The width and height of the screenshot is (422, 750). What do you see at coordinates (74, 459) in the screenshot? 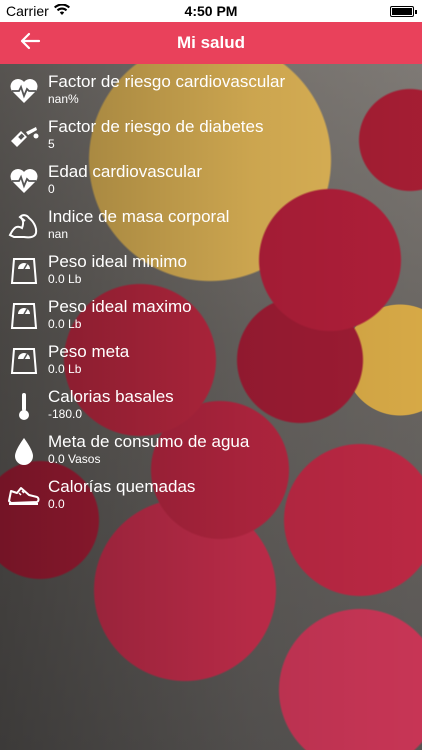
I see `item-value: 0.0 Vasos` at bounding box center [74, 459].